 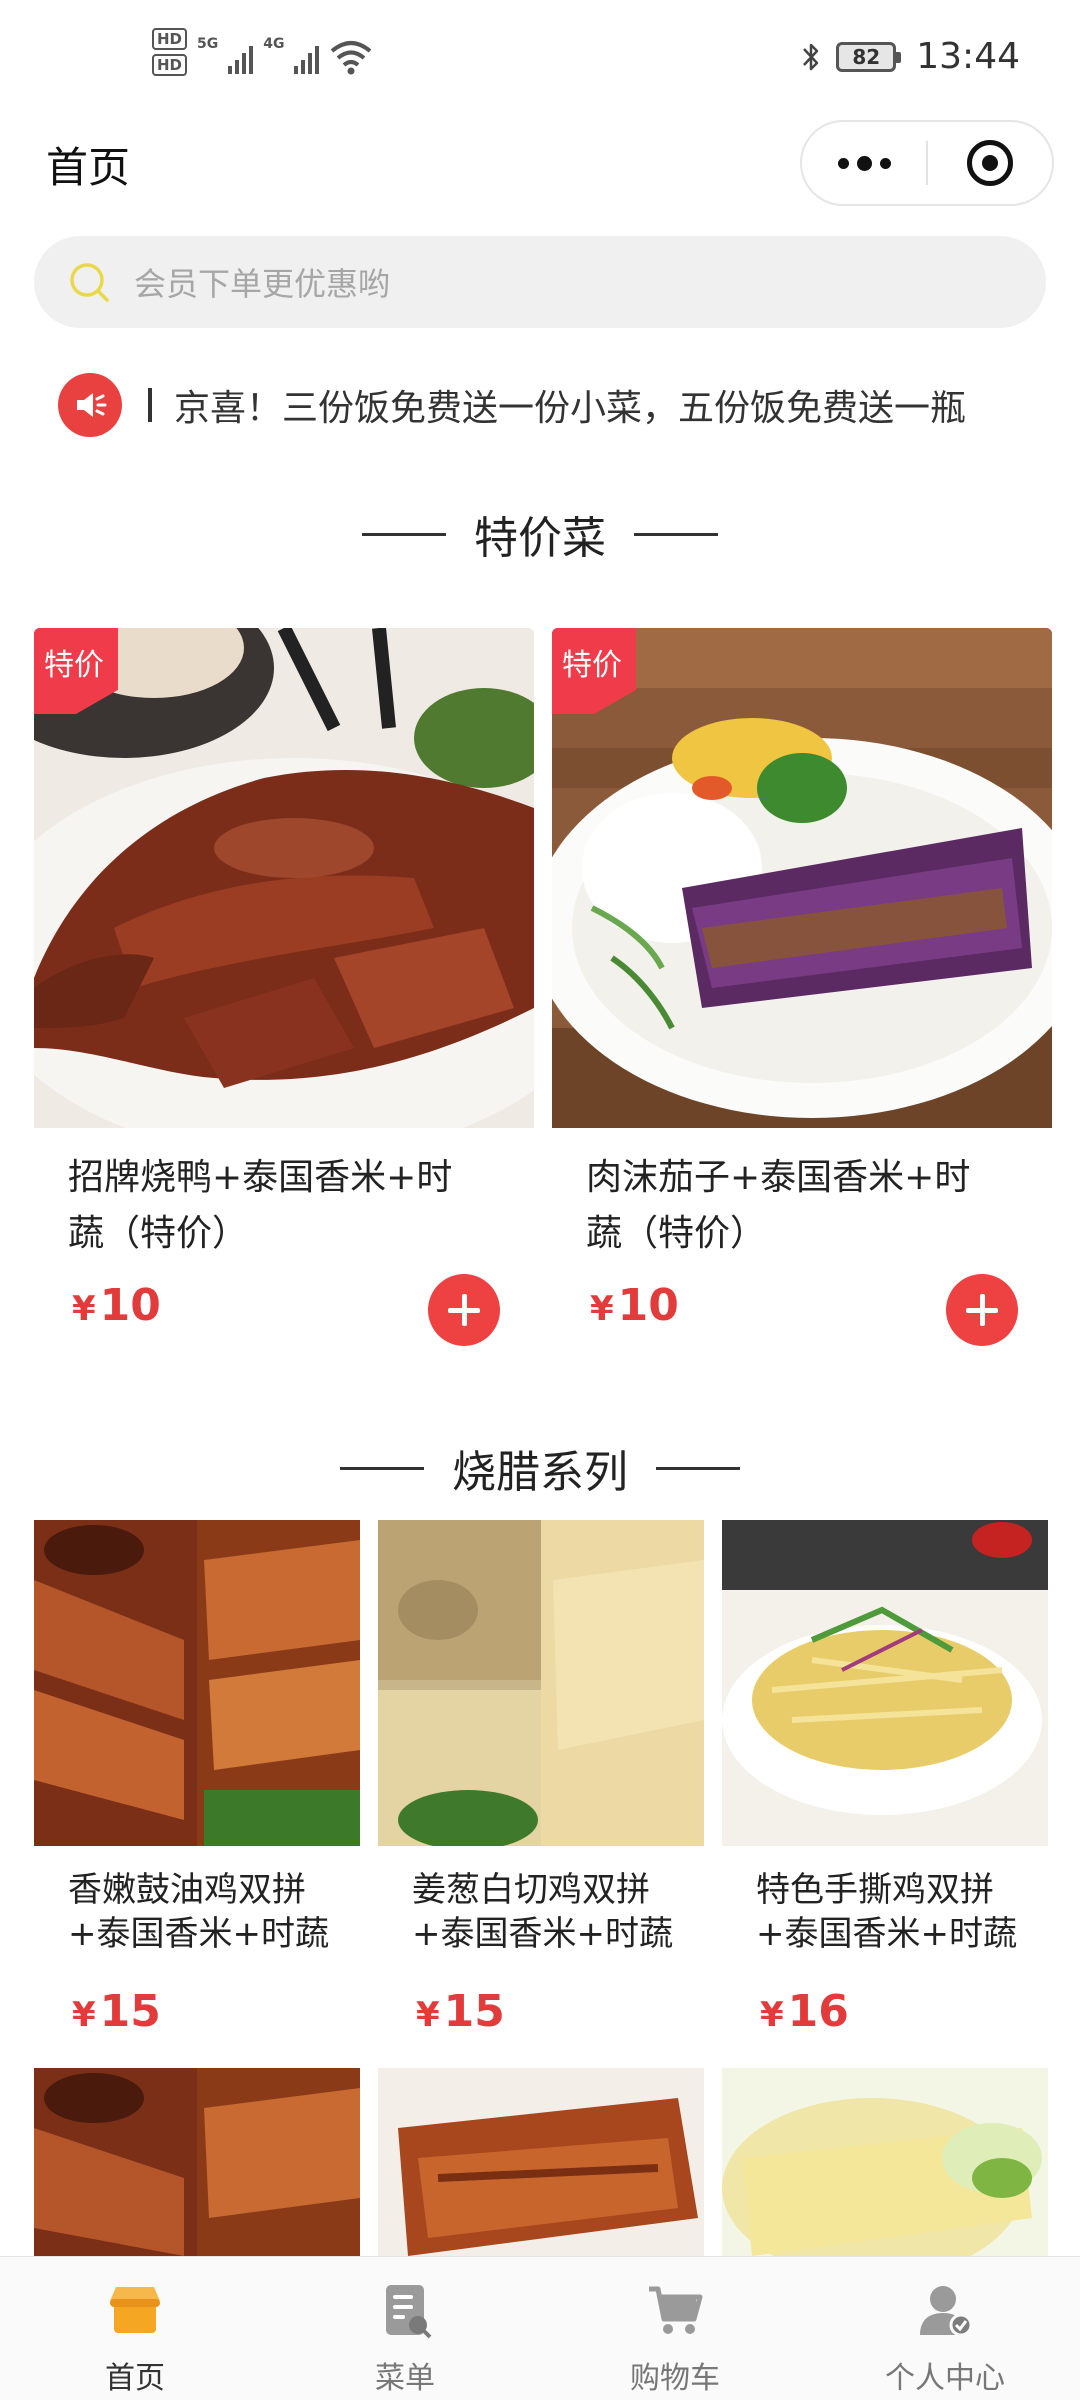 I want to click on network-4g-label: 4G, so click(x=274, y=44).